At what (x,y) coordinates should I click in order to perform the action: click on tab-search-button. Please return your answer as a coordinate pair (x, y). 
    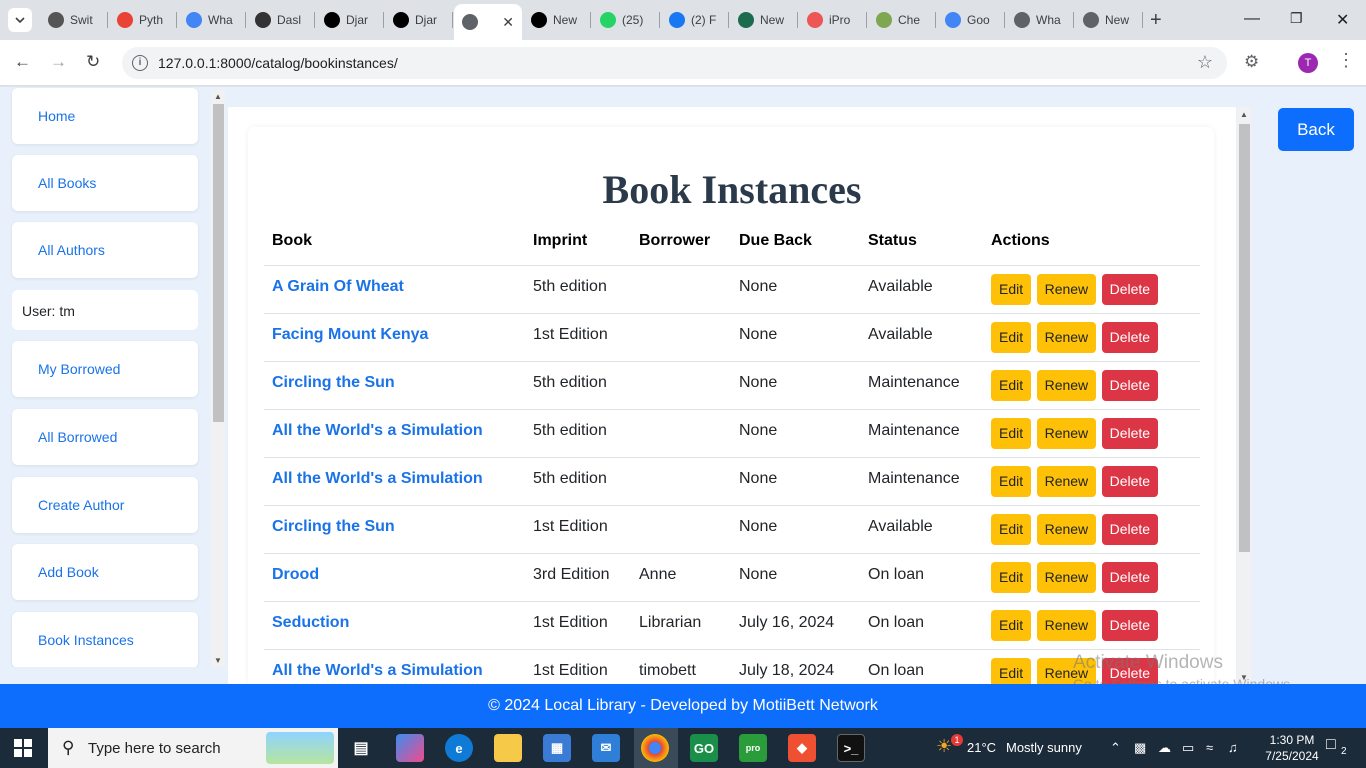
    Looking at the image, I should click on (20, 20).